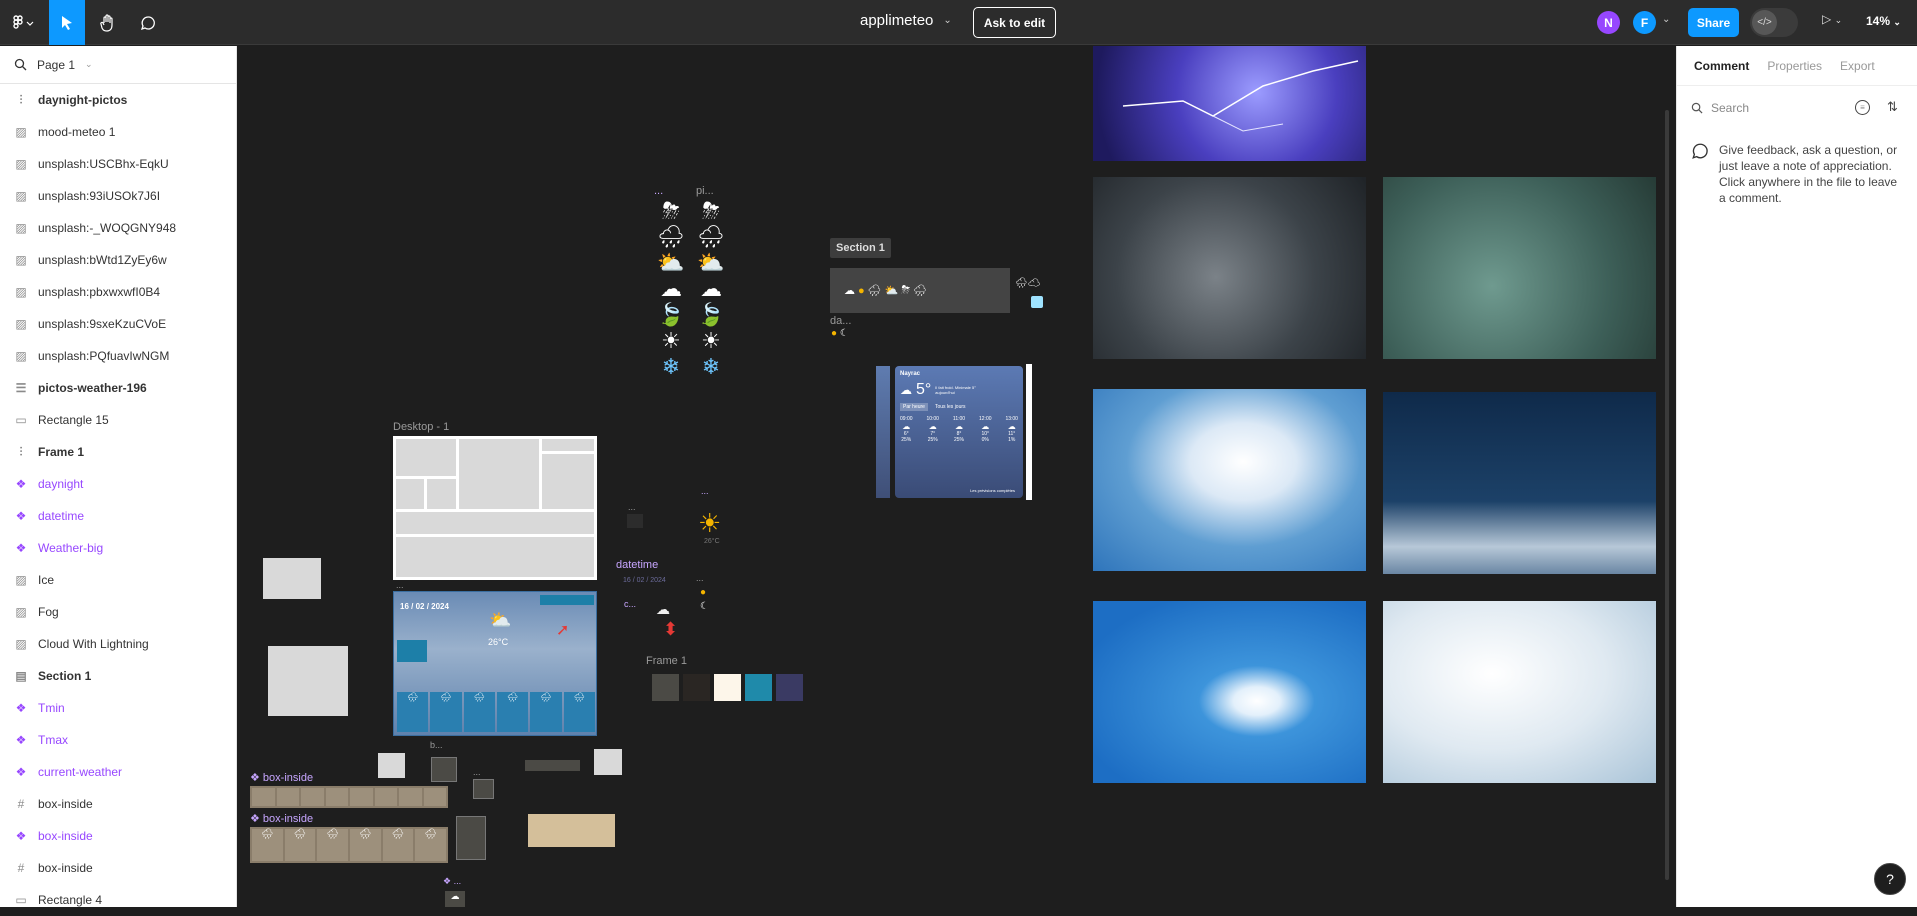 This screenshot has height=916, width=1917. I want to click on layer-item: ▭ Rectangle 4, so click(118, 900).